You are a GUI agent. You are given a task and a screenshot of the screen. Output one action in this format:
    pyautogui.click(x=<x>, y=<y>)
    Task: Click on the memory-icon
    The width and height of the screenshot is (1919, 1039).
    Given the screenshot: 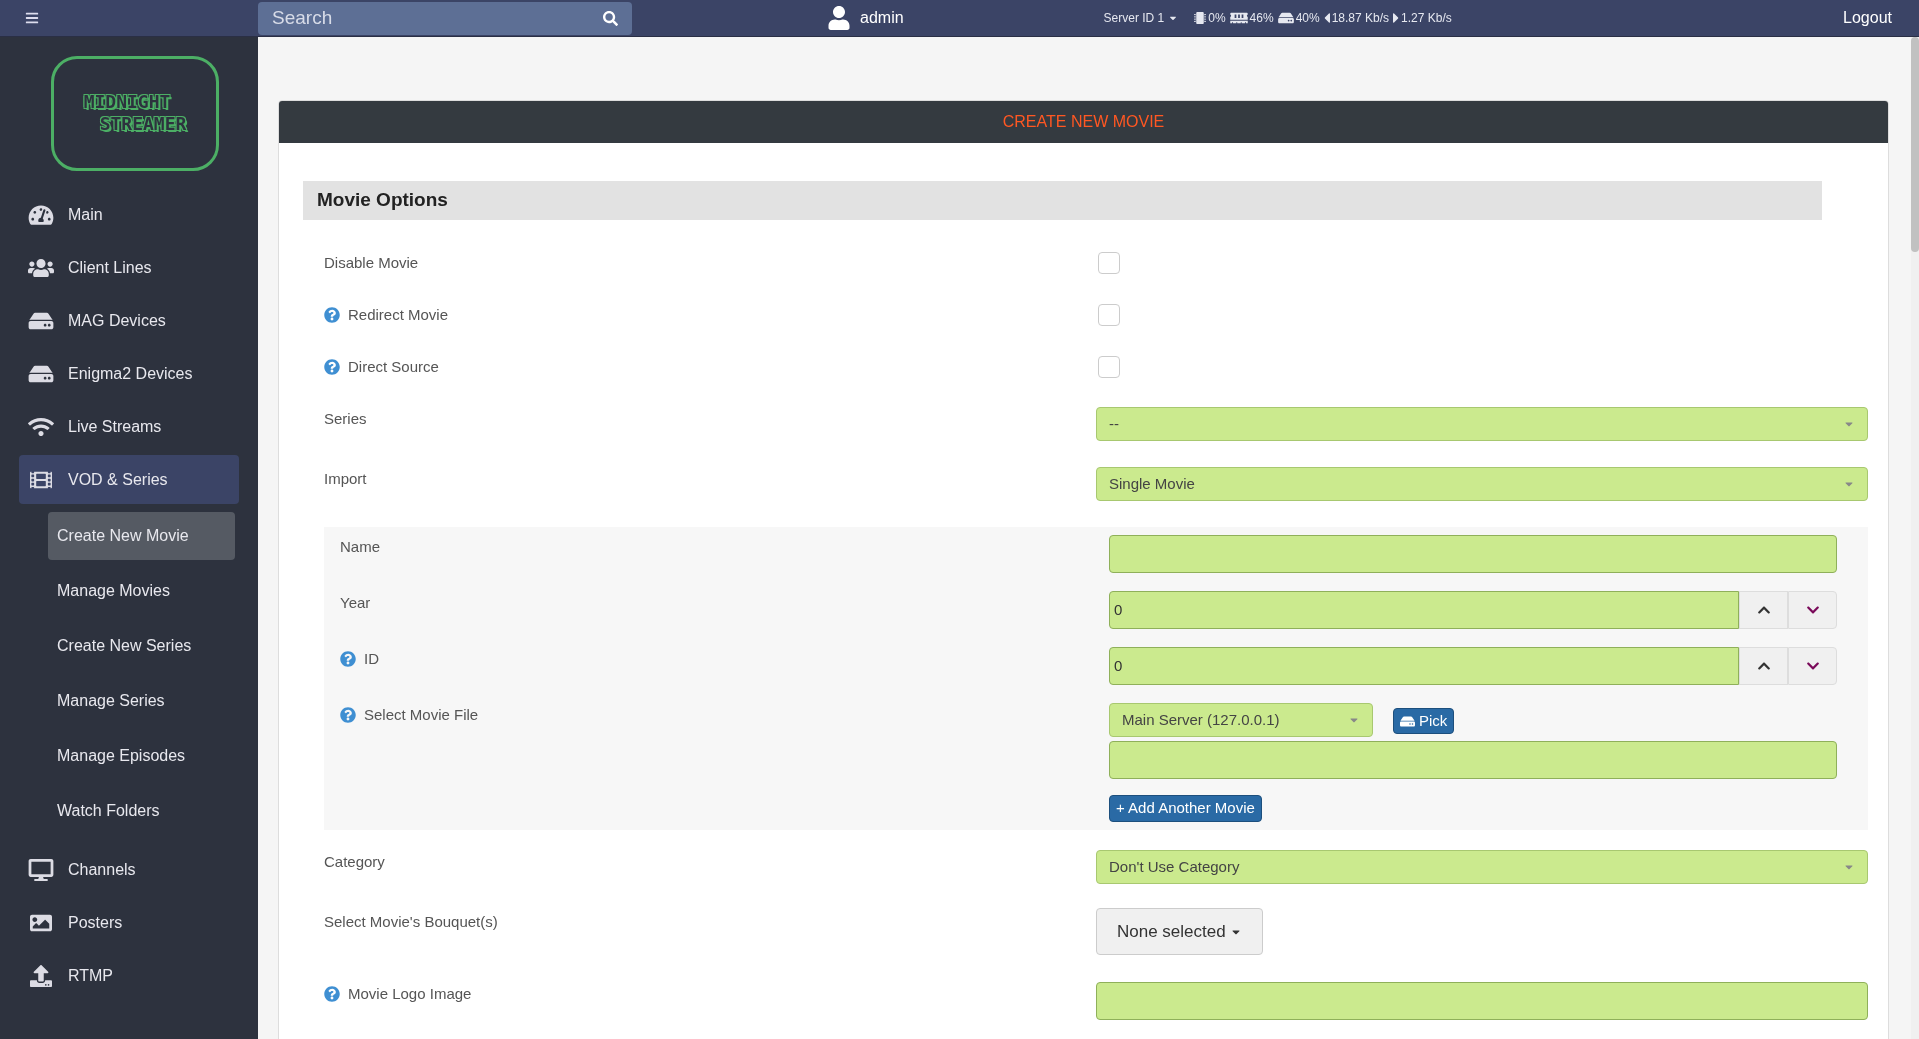 What is the action you would take?
    pyautogui.click(x=1238, y=18)
    